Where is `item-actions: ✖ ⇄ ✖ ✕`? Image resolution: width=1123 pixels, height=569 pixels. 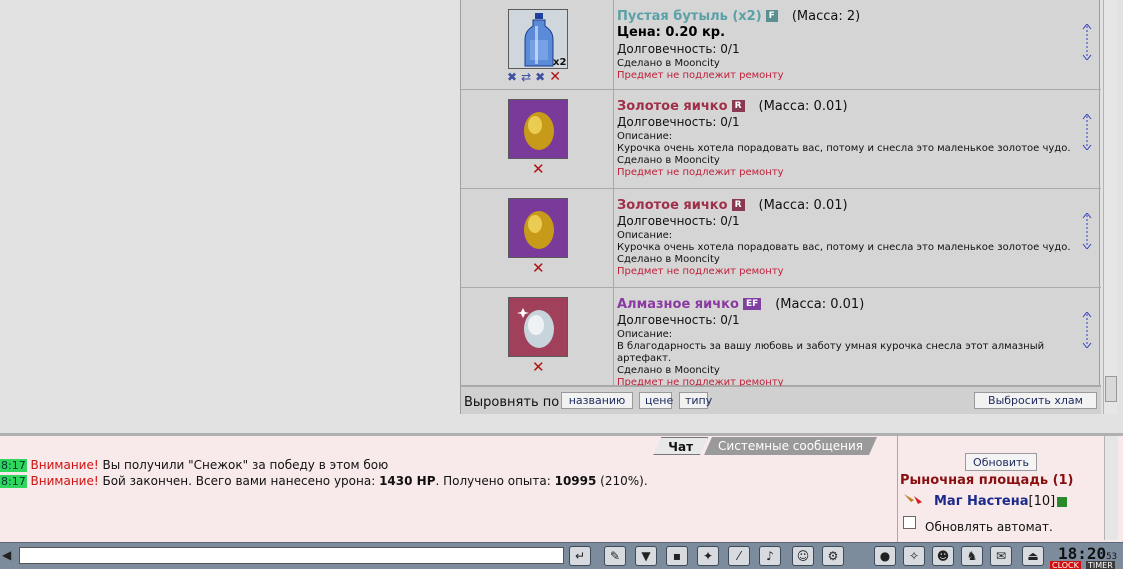
item-actions: ✖ ⇄ ✖ ✕ is located at coordinates (534, 77).